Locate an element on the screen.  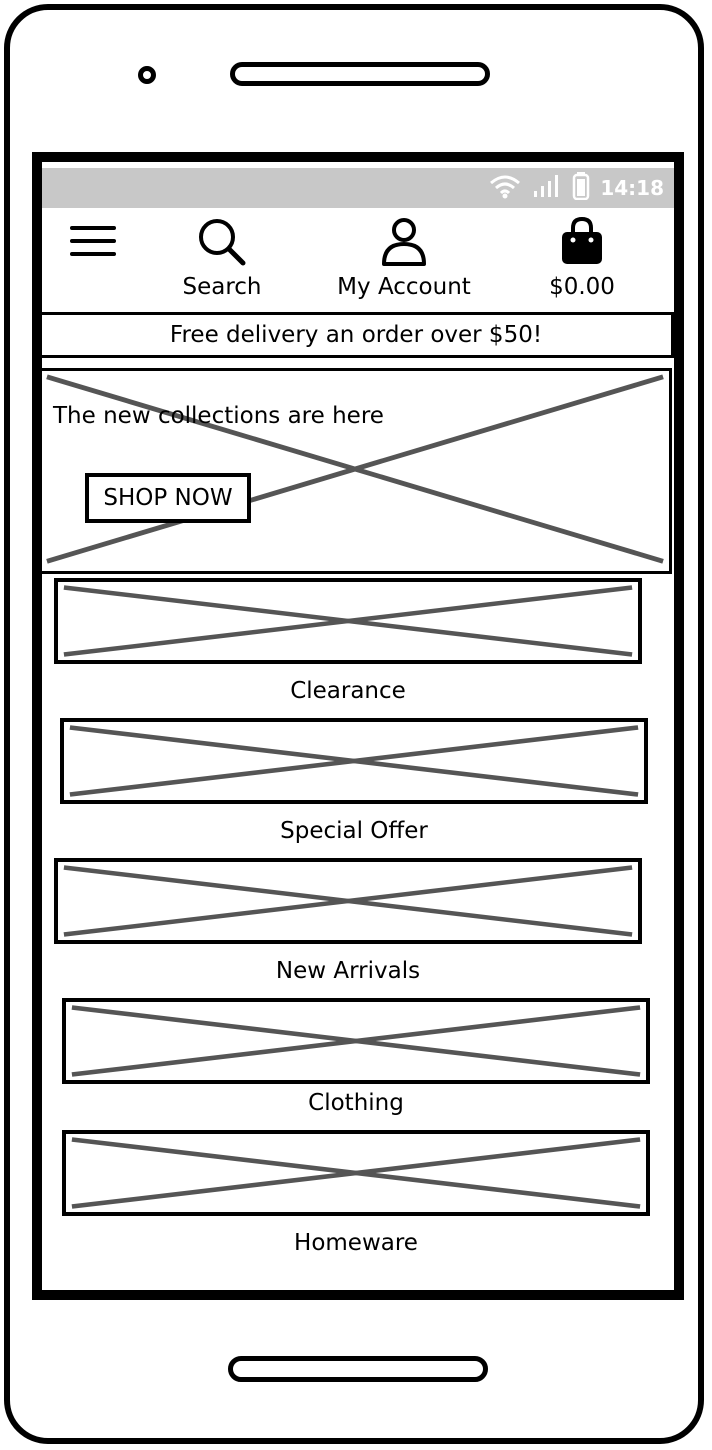
my-account-label: My Account is located at coordinates (404, 287).